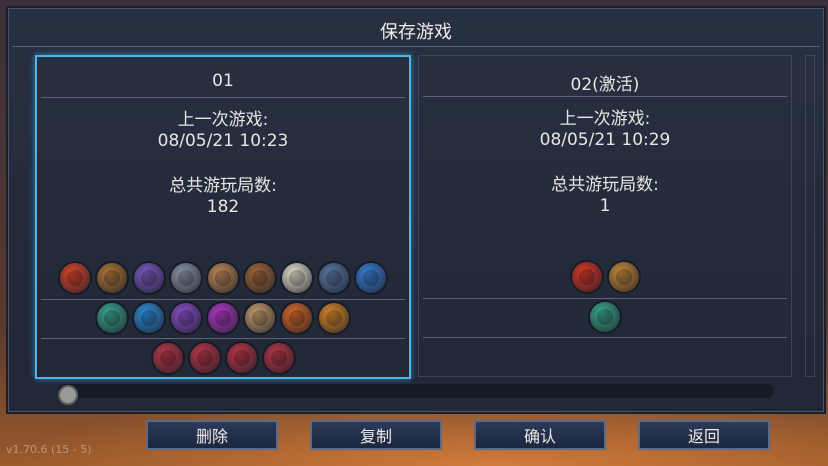 This screenshot has height=466, width=828. Describe the element at coordinates (75, 278) in the screenshot. I see `red-potion-icon` at that location.